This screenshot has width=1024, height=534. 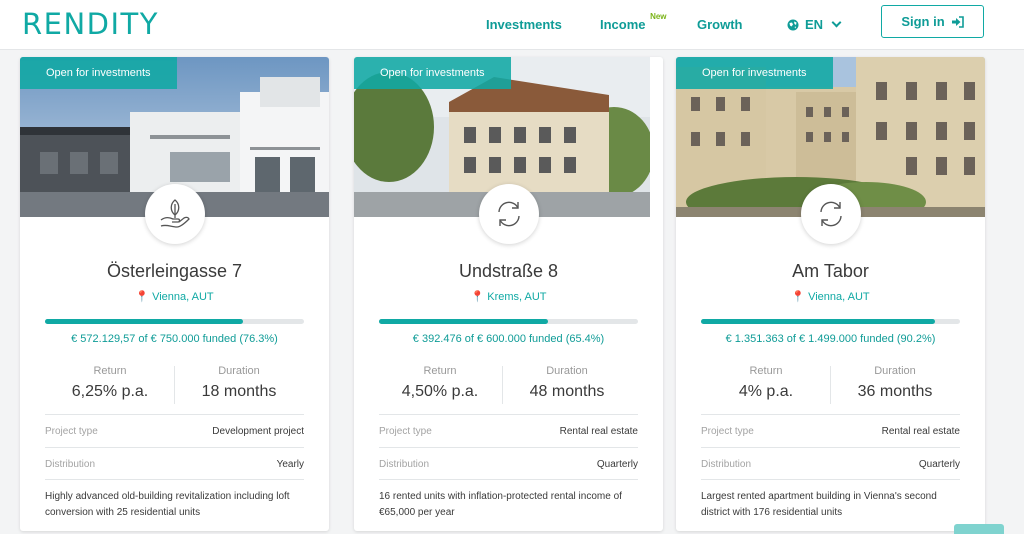 I want to click on language-selector: EN, so click(x=814, y=24).